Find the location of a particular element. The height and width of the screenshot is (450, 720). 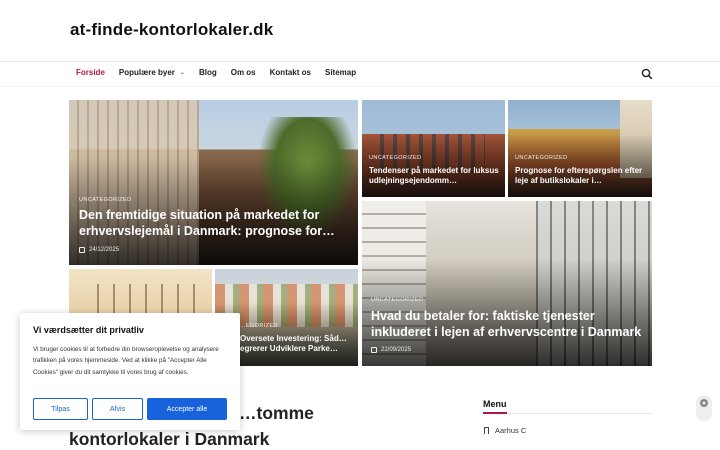

nav-item-blog: Blog is located at coordinates (208, 72).